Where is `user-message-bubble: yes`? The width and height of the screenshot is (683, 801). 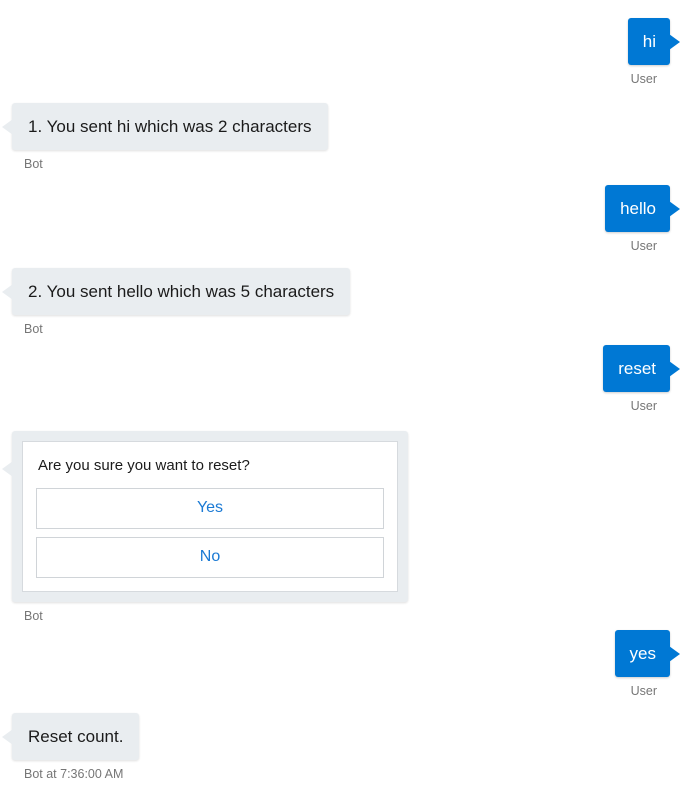
user-message-bubble: yes is located at coordinates (647, 653).